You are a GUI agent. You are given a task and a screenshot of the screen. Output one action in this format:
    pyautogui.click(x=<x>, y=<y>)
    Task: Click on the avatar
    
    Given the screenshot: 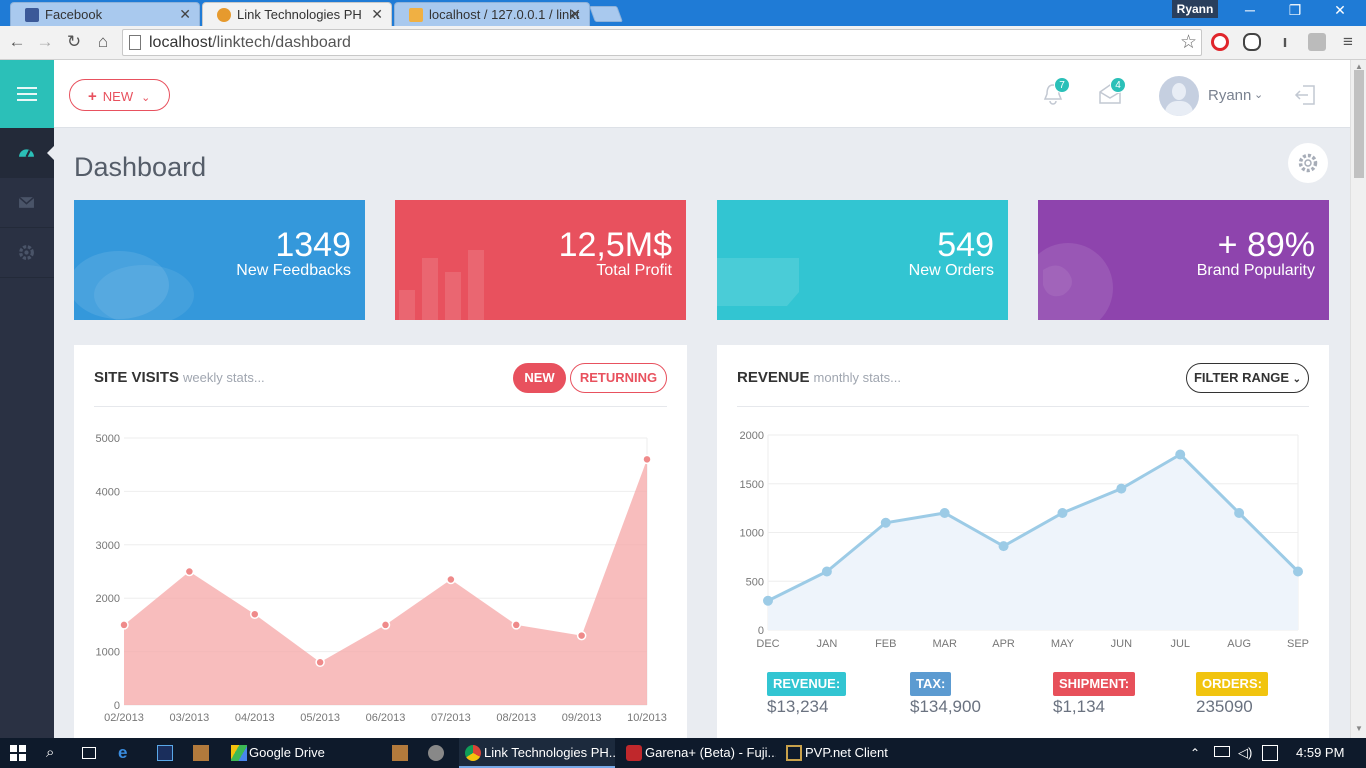 What is the action you would take?
    pyautogui.click(x=1179, y=96)
    